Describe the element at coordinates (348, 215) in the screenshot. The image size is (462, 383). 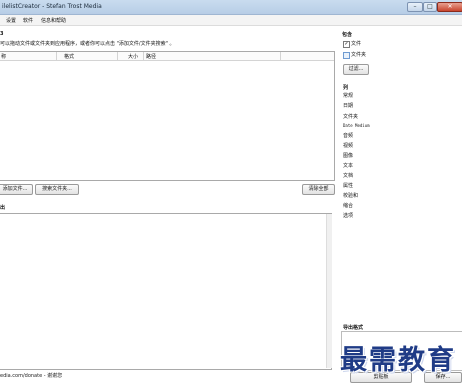
I see `column-item-options: 选项` at that location.